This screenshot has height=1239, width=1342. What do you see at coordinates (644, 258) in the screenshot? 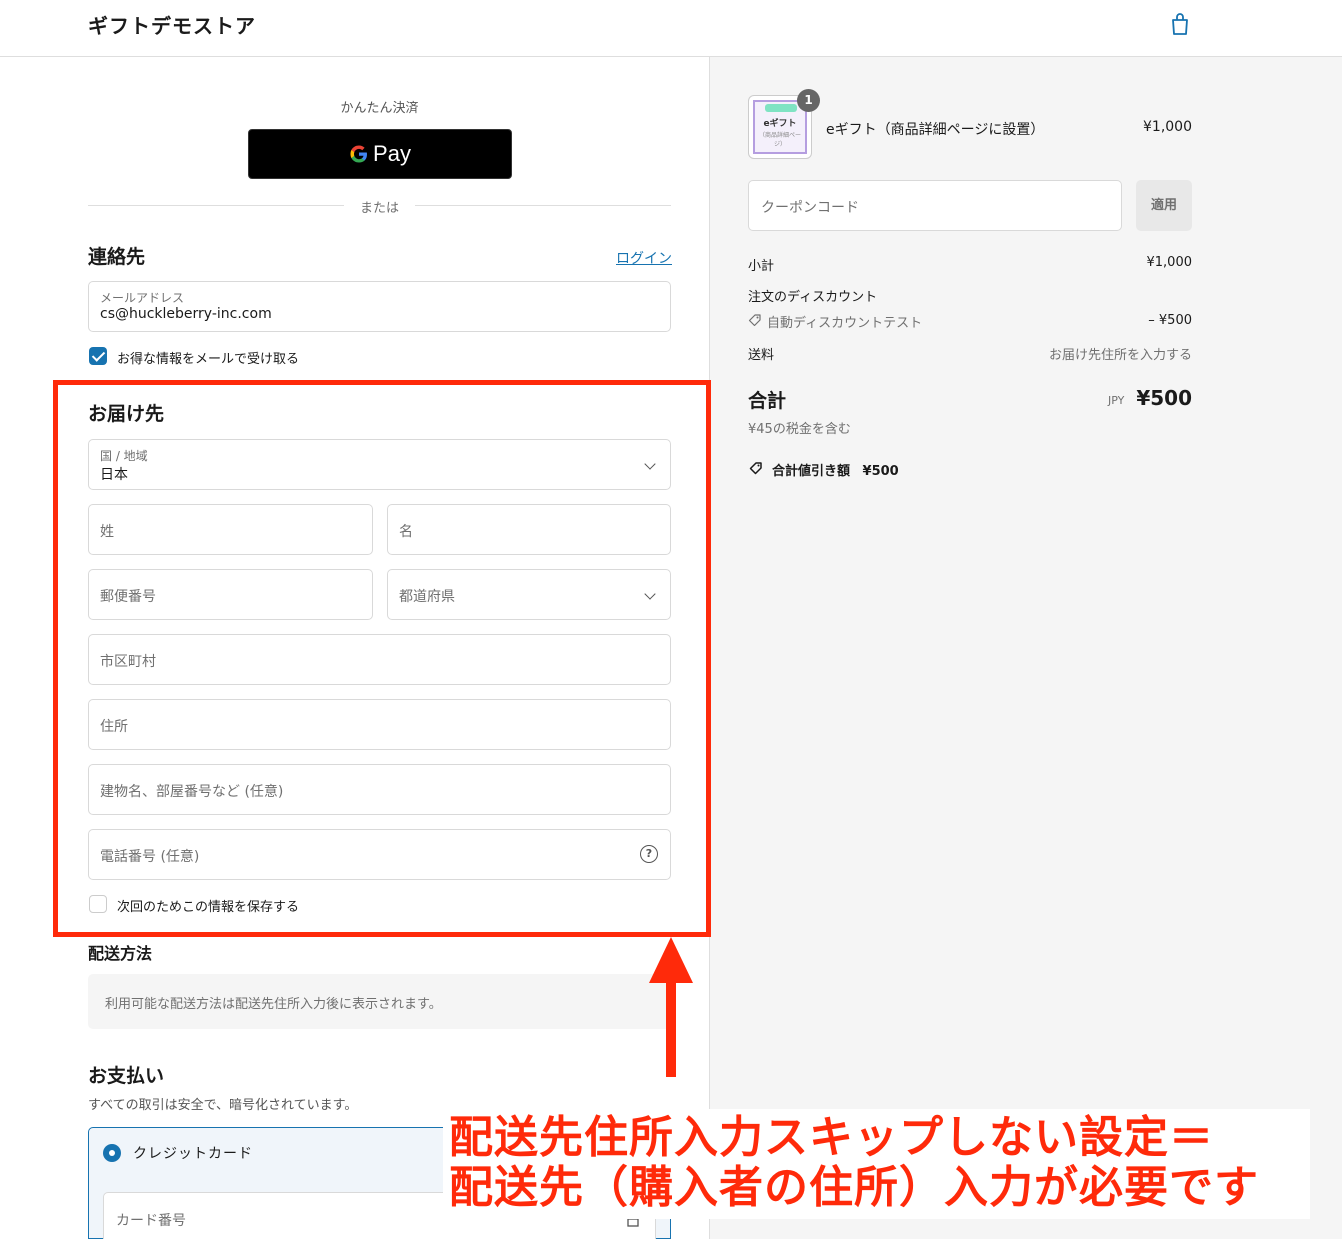
I see `login-link: ログイン` at bounding box center [644, 258].